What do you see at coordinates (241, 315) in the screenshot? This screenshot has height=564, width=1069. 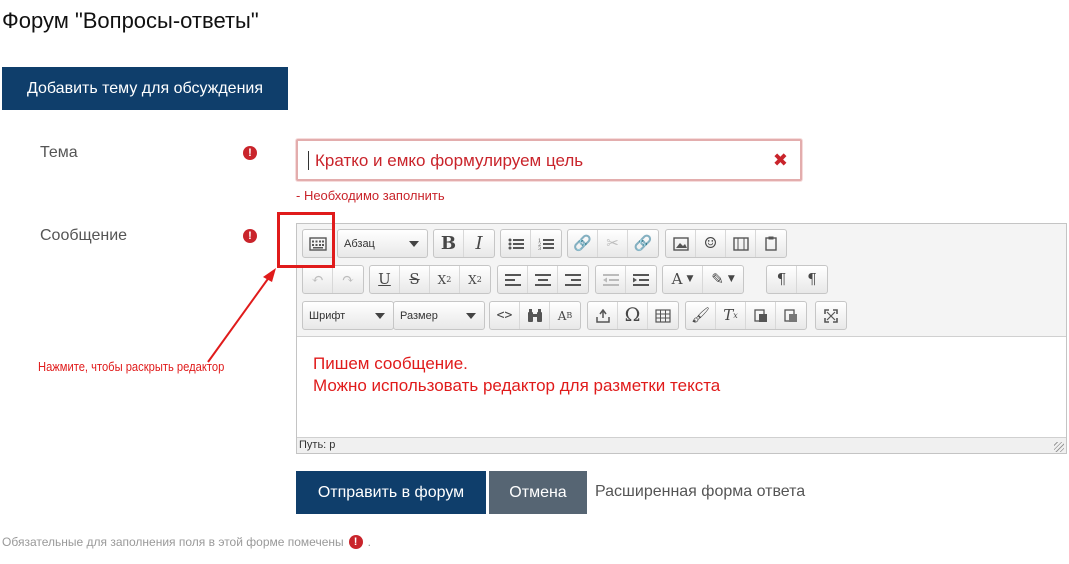 I see `annotation-arrow` at bounding box center [241, 315].